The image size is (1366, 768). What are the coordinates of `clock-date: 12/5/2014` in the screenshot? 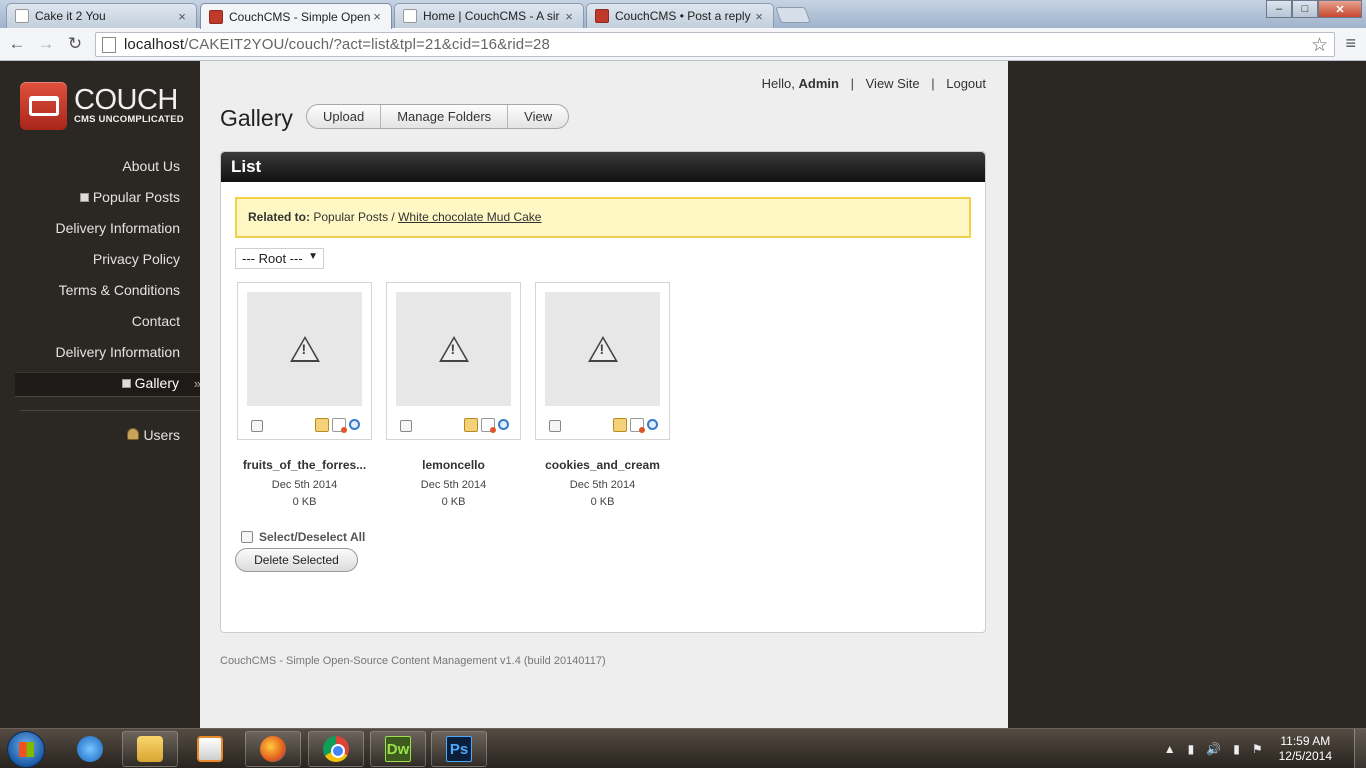 It's located at (1305, 756).